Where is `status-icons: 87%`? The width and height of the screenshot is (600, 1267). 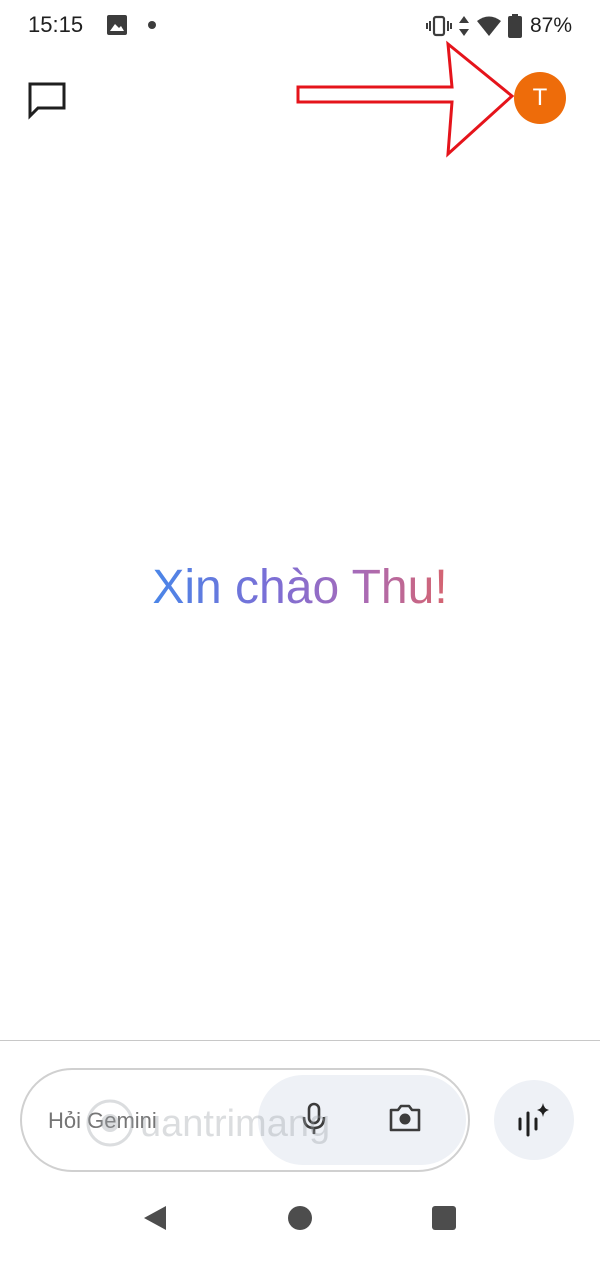
status-icons: 87% is located at coordinates (498, 26).